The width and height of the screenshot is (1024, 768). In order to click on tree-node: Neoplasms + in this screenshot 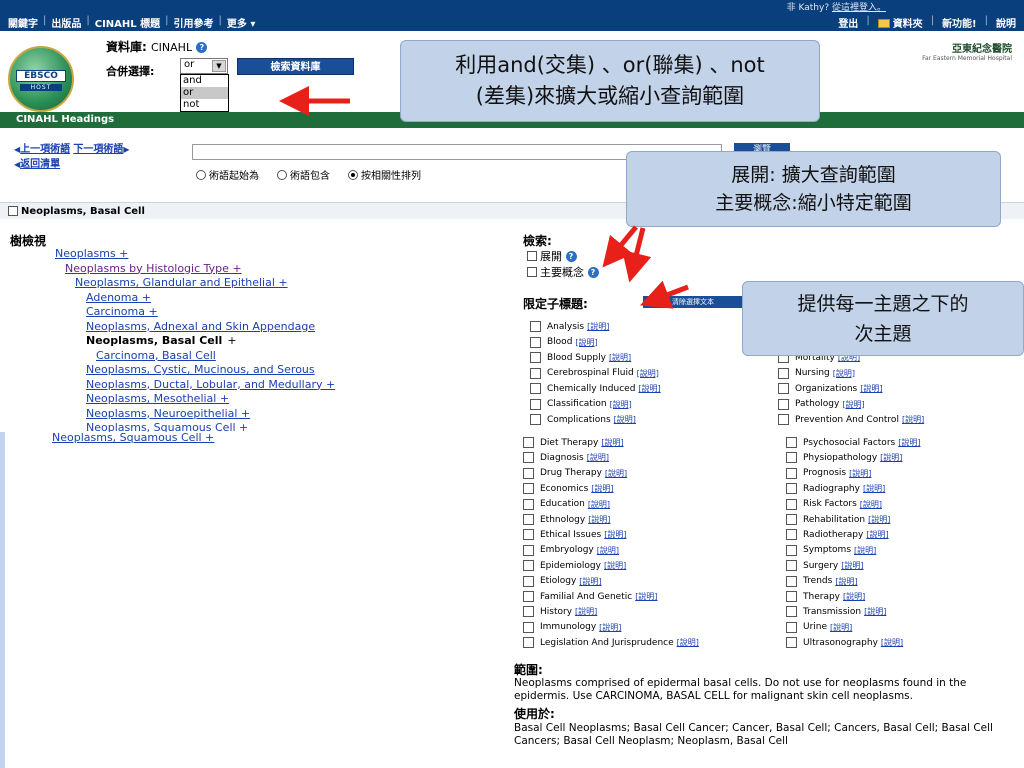, I will do `click(91, 254)`.